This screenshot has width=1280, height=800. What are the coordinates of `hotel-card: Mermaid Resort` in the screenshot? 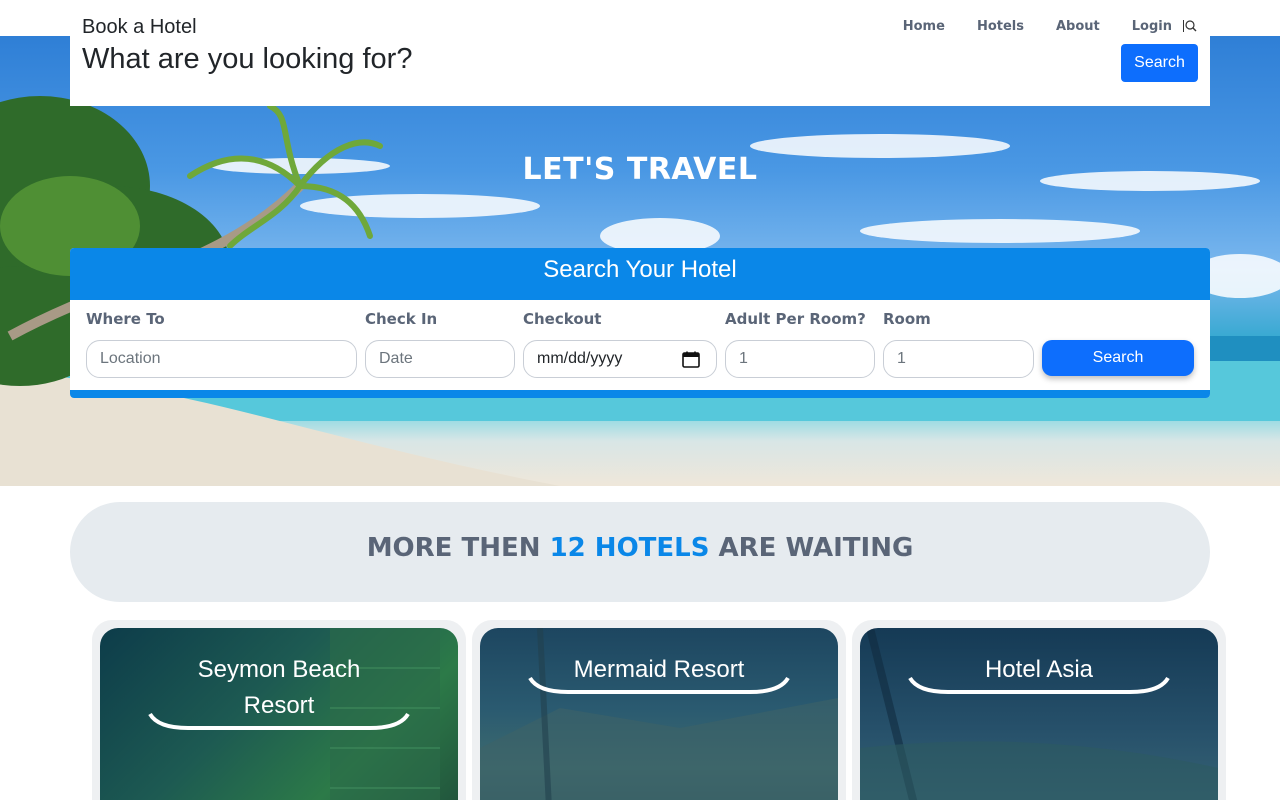 It's located at (659, 710).